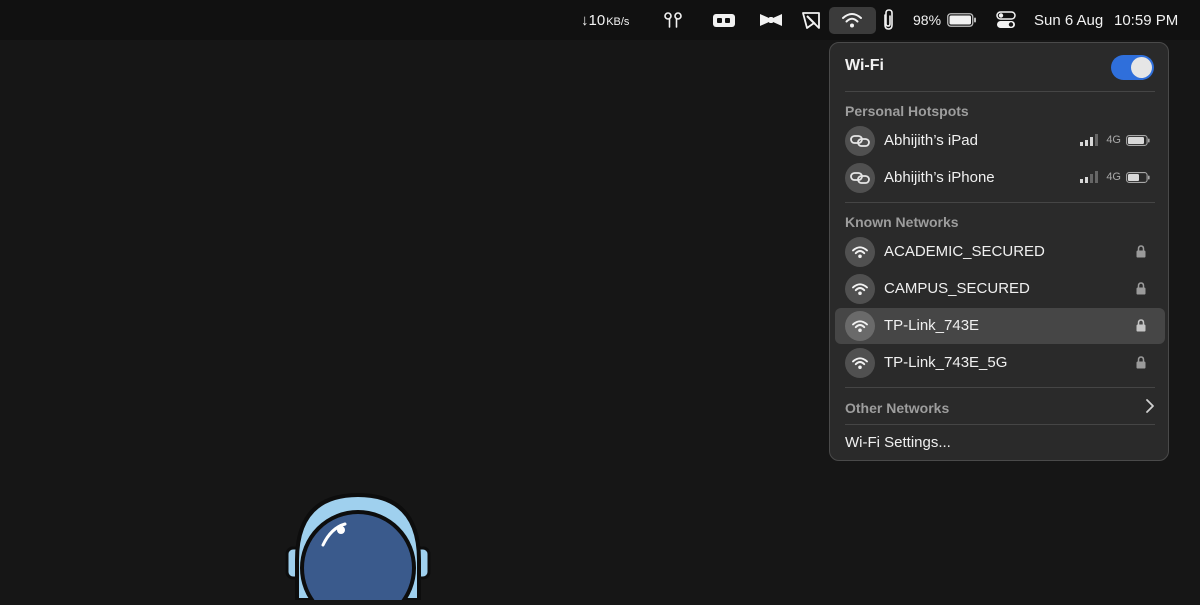 This screenshot has height=605, width=1200. I want to click on pointer-app-icon, so click(812, 20).